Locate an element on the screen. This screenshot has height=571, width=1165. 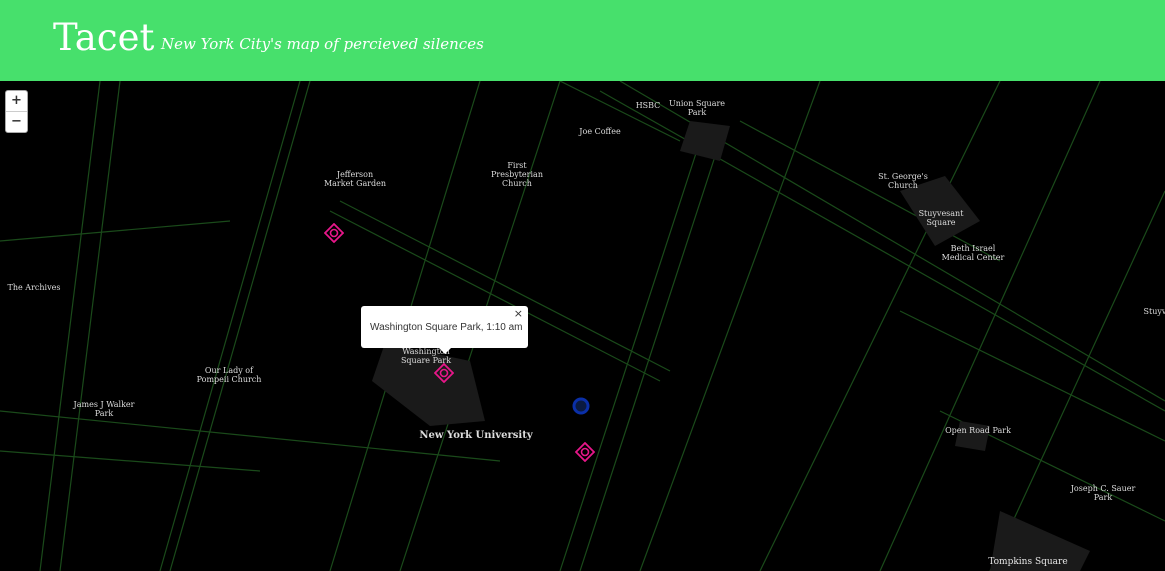
map-label: New York University is located at coordinates (476, 435).